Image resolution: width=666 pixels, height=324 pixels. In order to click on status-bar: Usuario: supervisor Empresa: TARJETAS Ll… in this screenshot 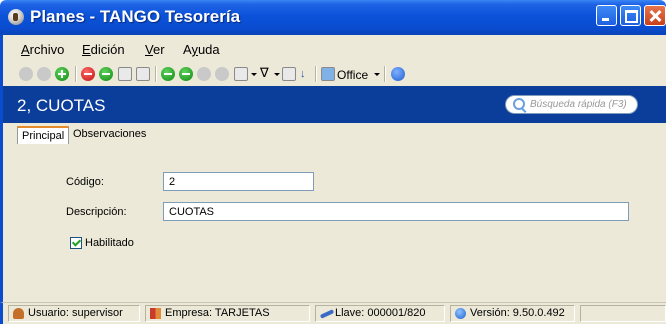, I will do `click(333, 313)`.